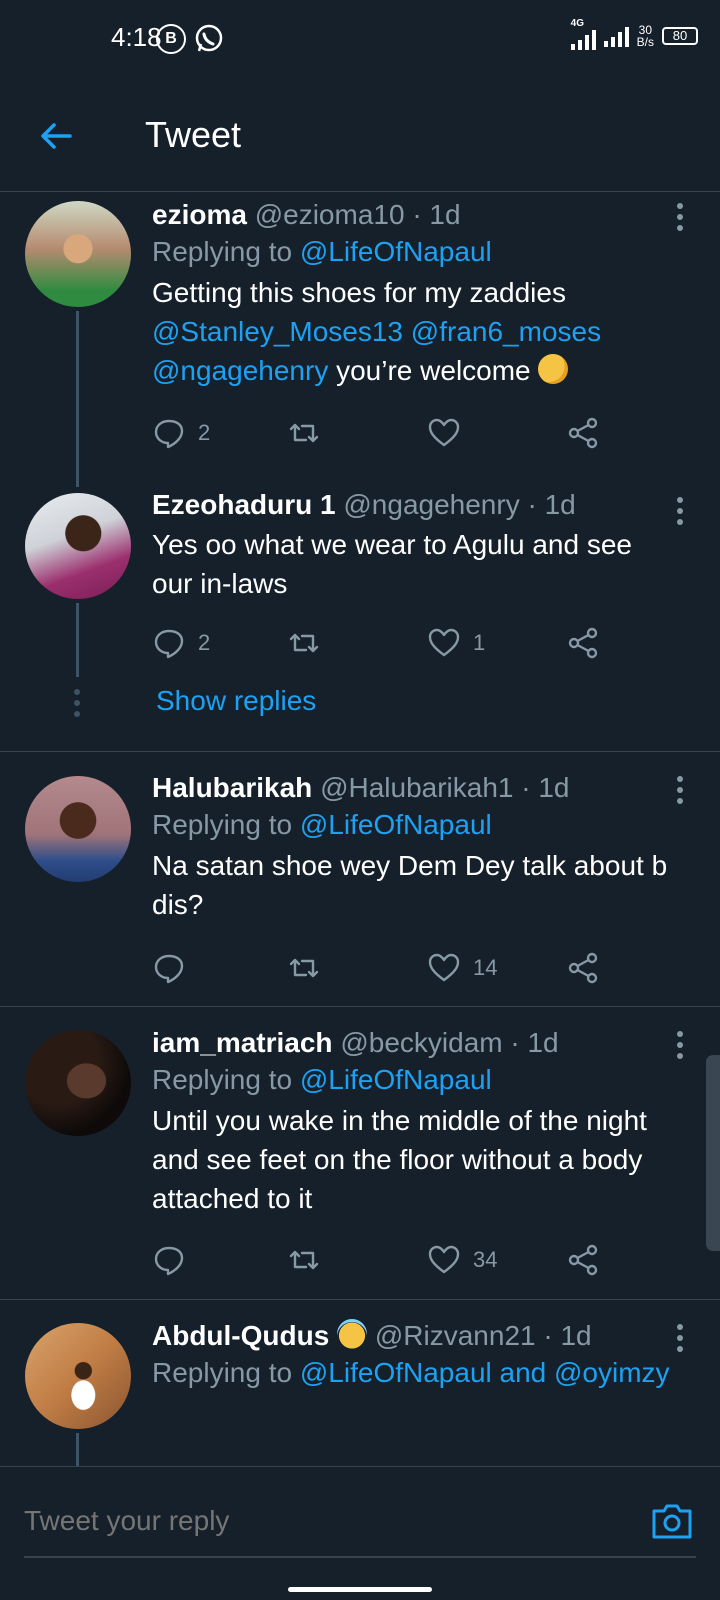 This screenshot has width=720, height=1600. I want to click on reply-composer, so click(360, 1533).